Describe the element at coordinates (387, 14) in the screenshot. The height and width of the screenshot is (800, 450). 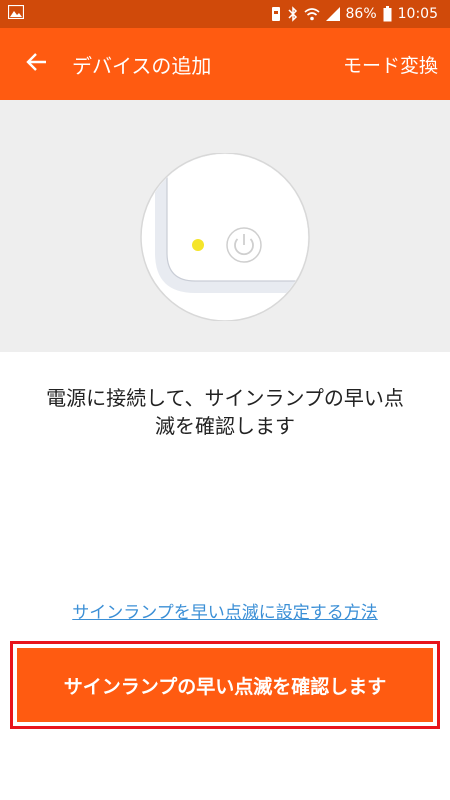
I see `battery-icon` at that location.